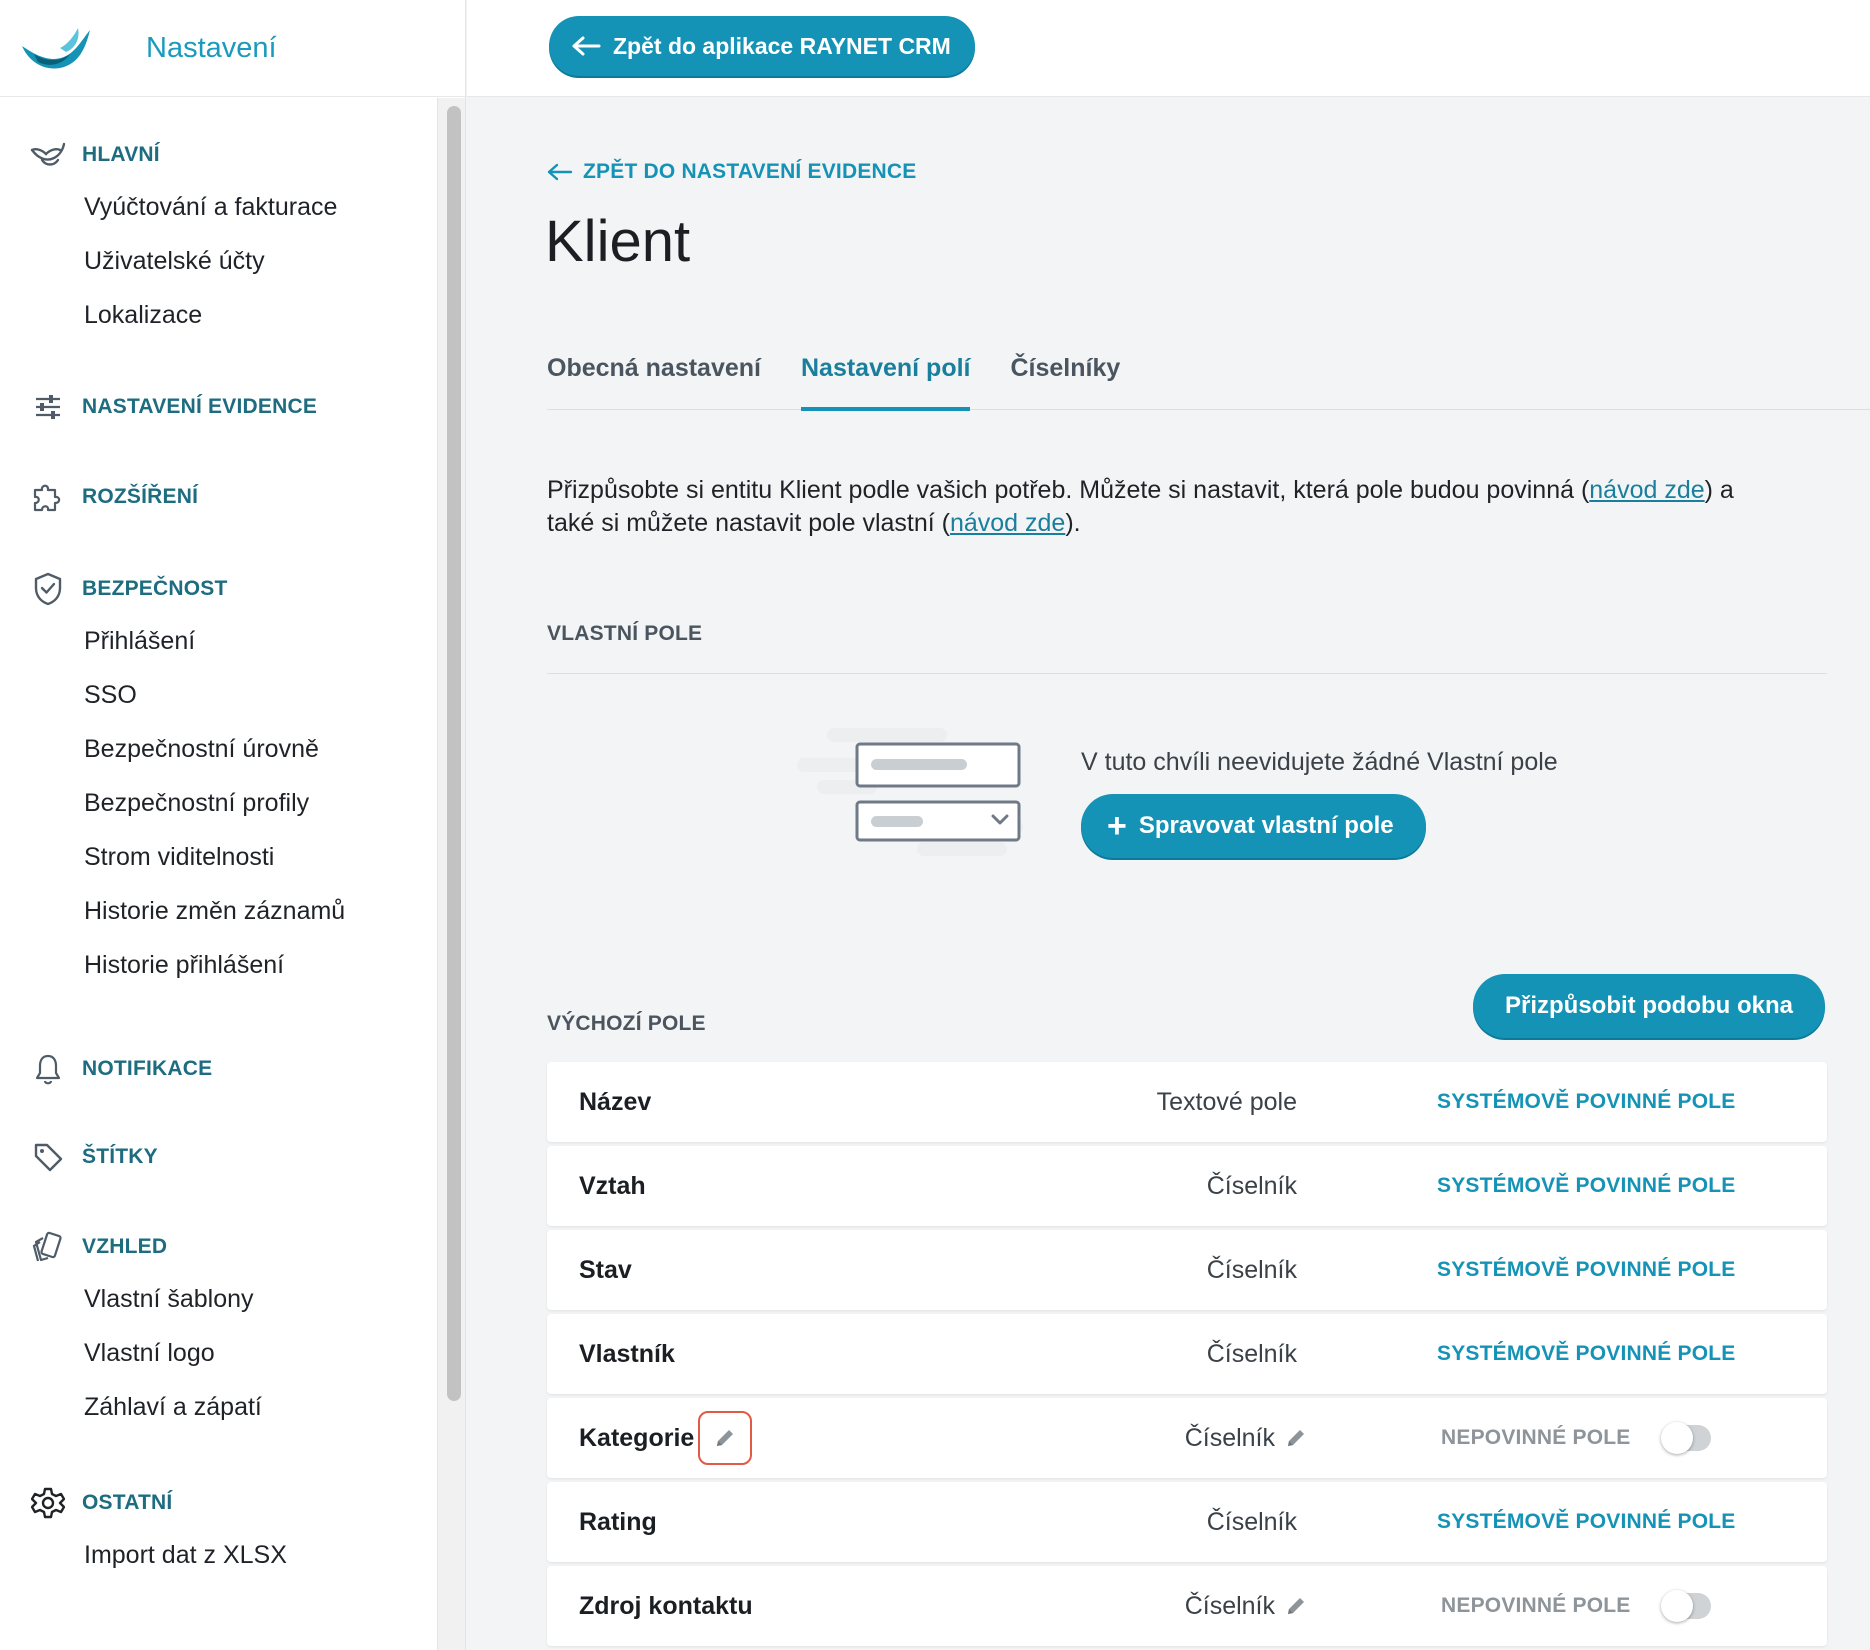  I want to click on guide-link-custom: návod zde, so click(1007, 523).